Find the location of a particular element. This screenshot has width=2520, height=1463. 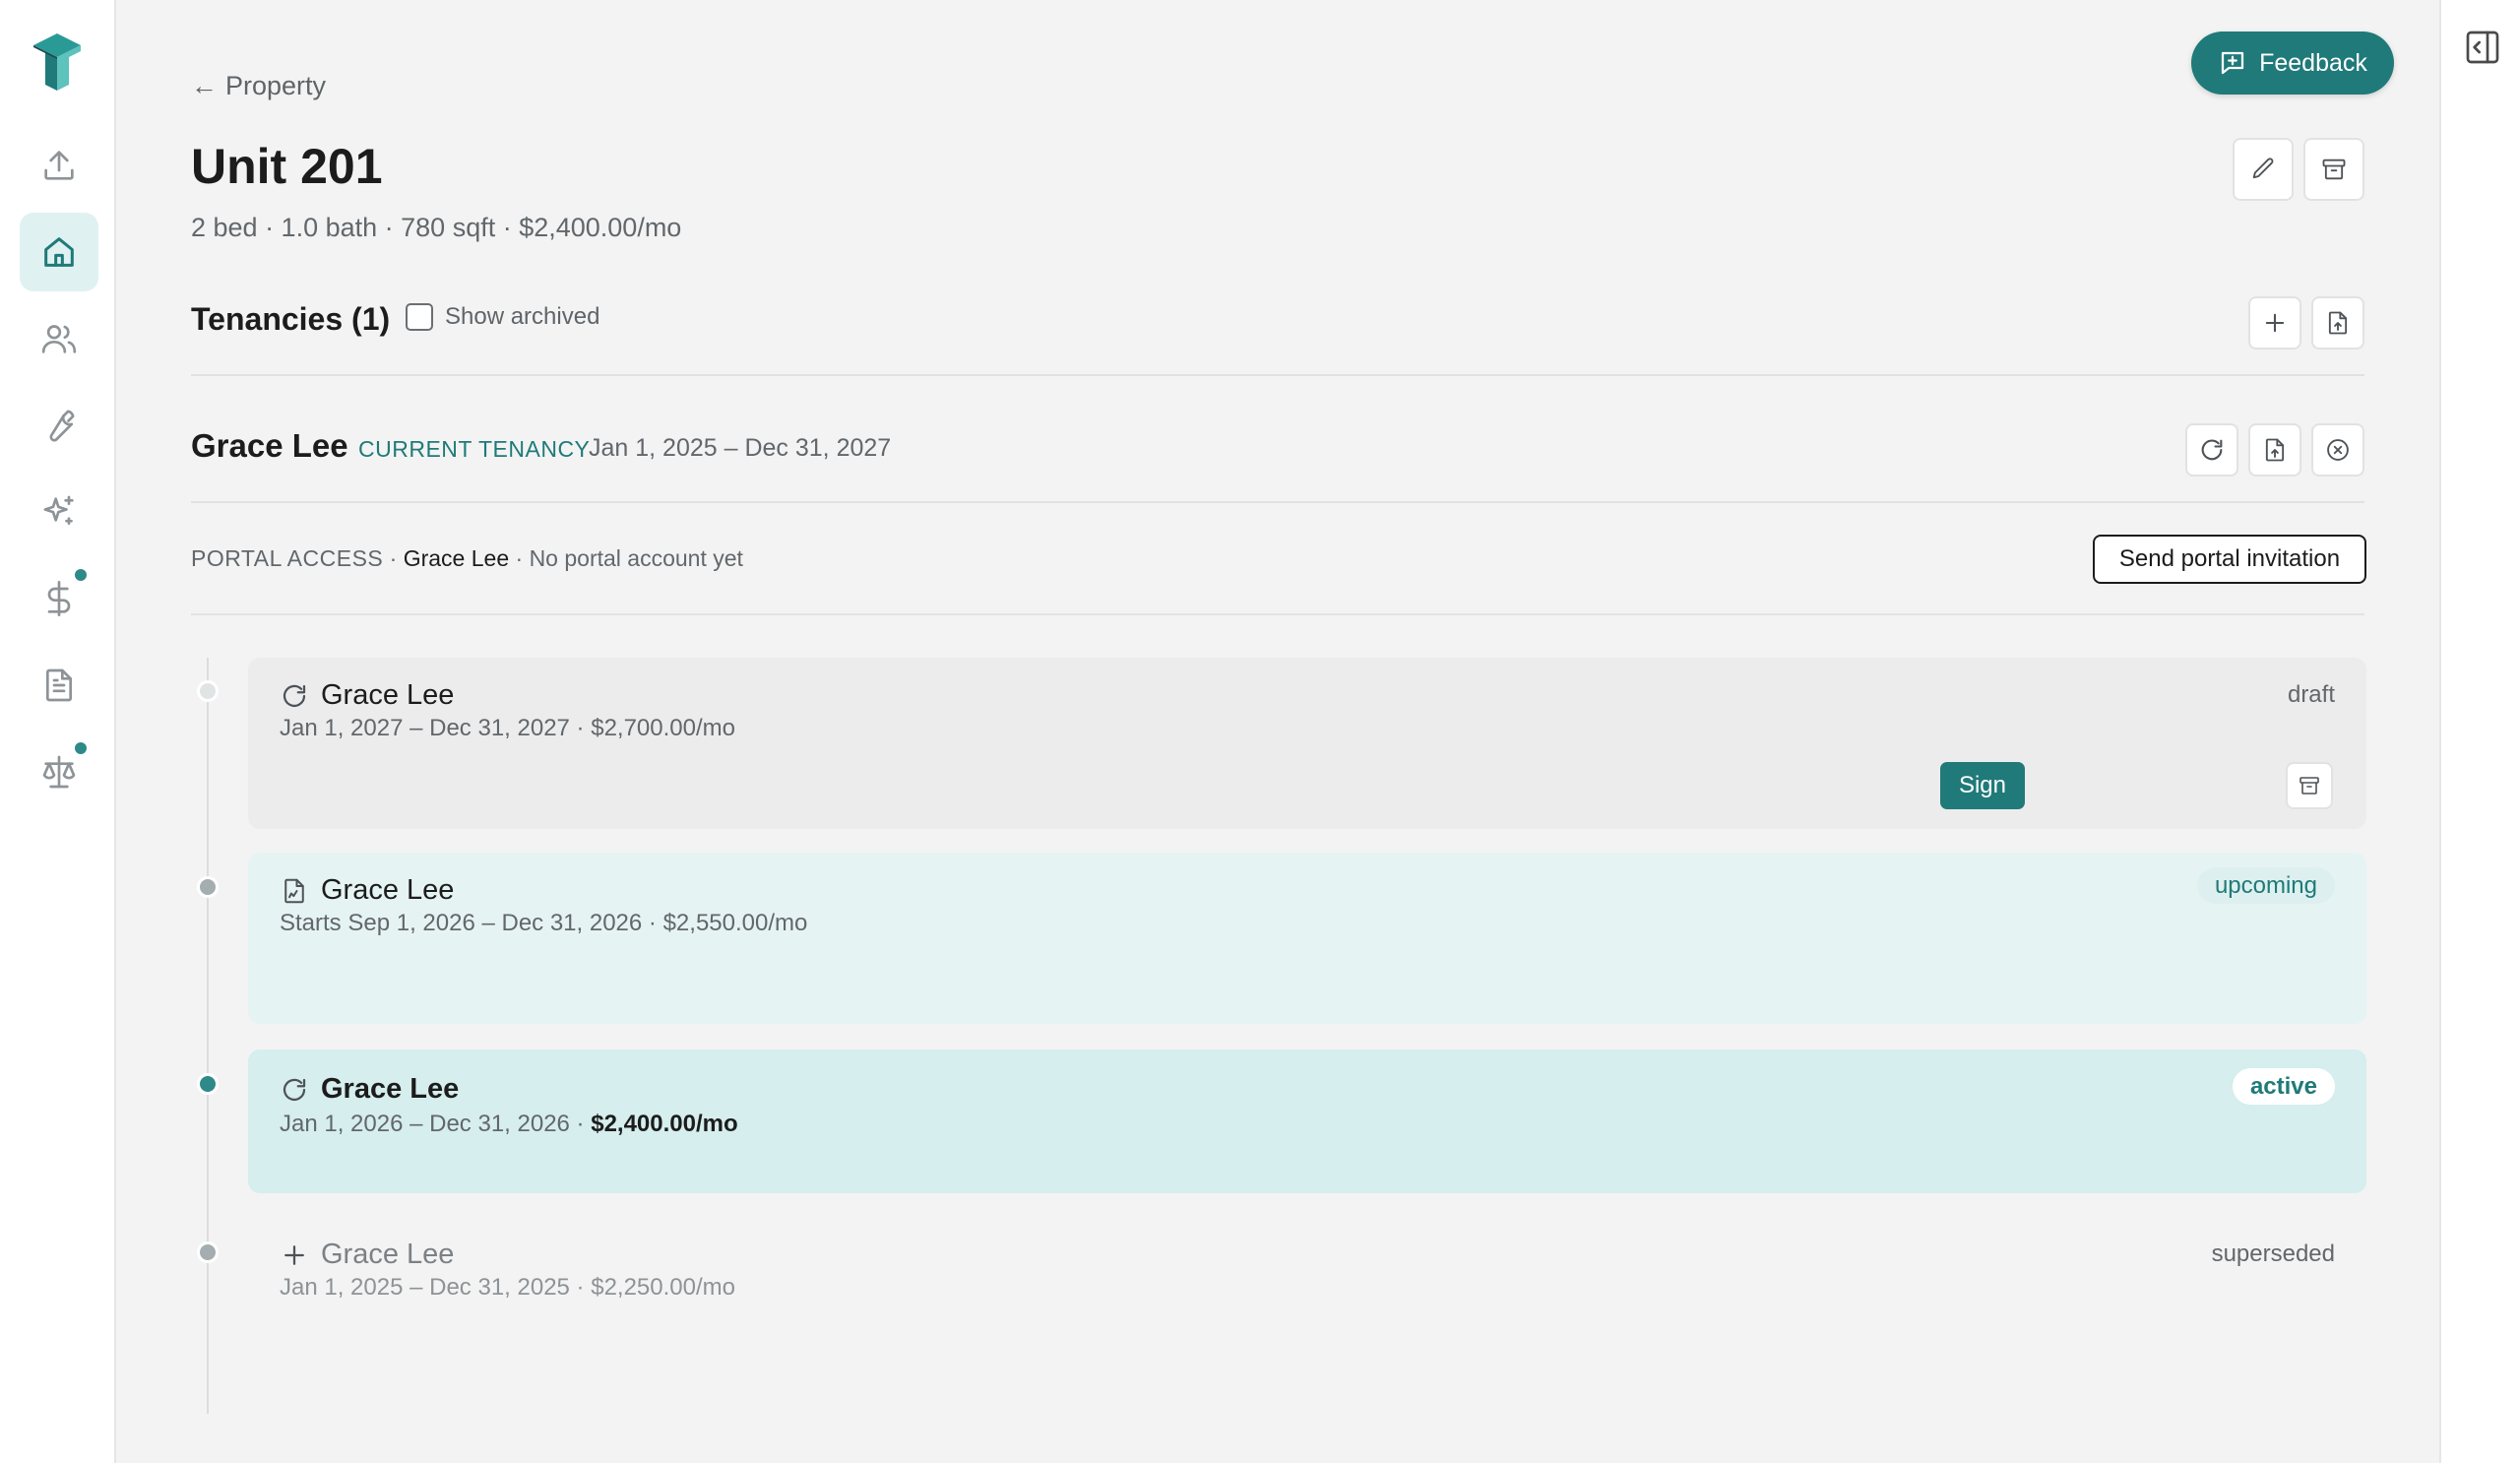

show-archived-label: Show archived is located at coordinates (522, 317).